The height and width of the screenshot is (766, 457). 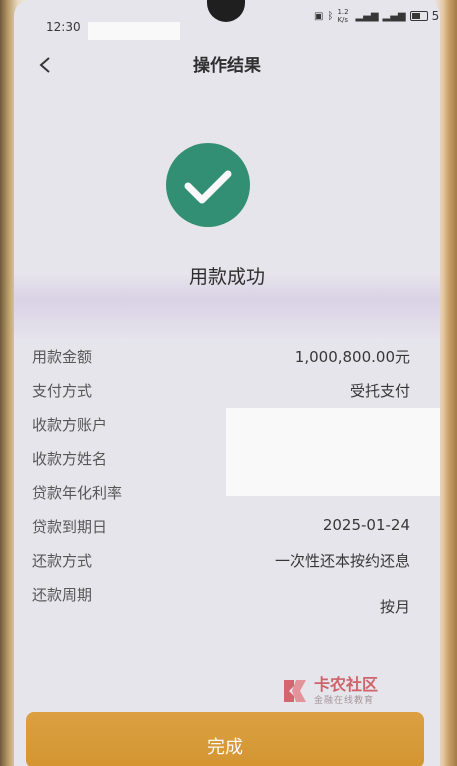 I want to click on detail-label: 收款方姓名, so click(x=70, y=459).